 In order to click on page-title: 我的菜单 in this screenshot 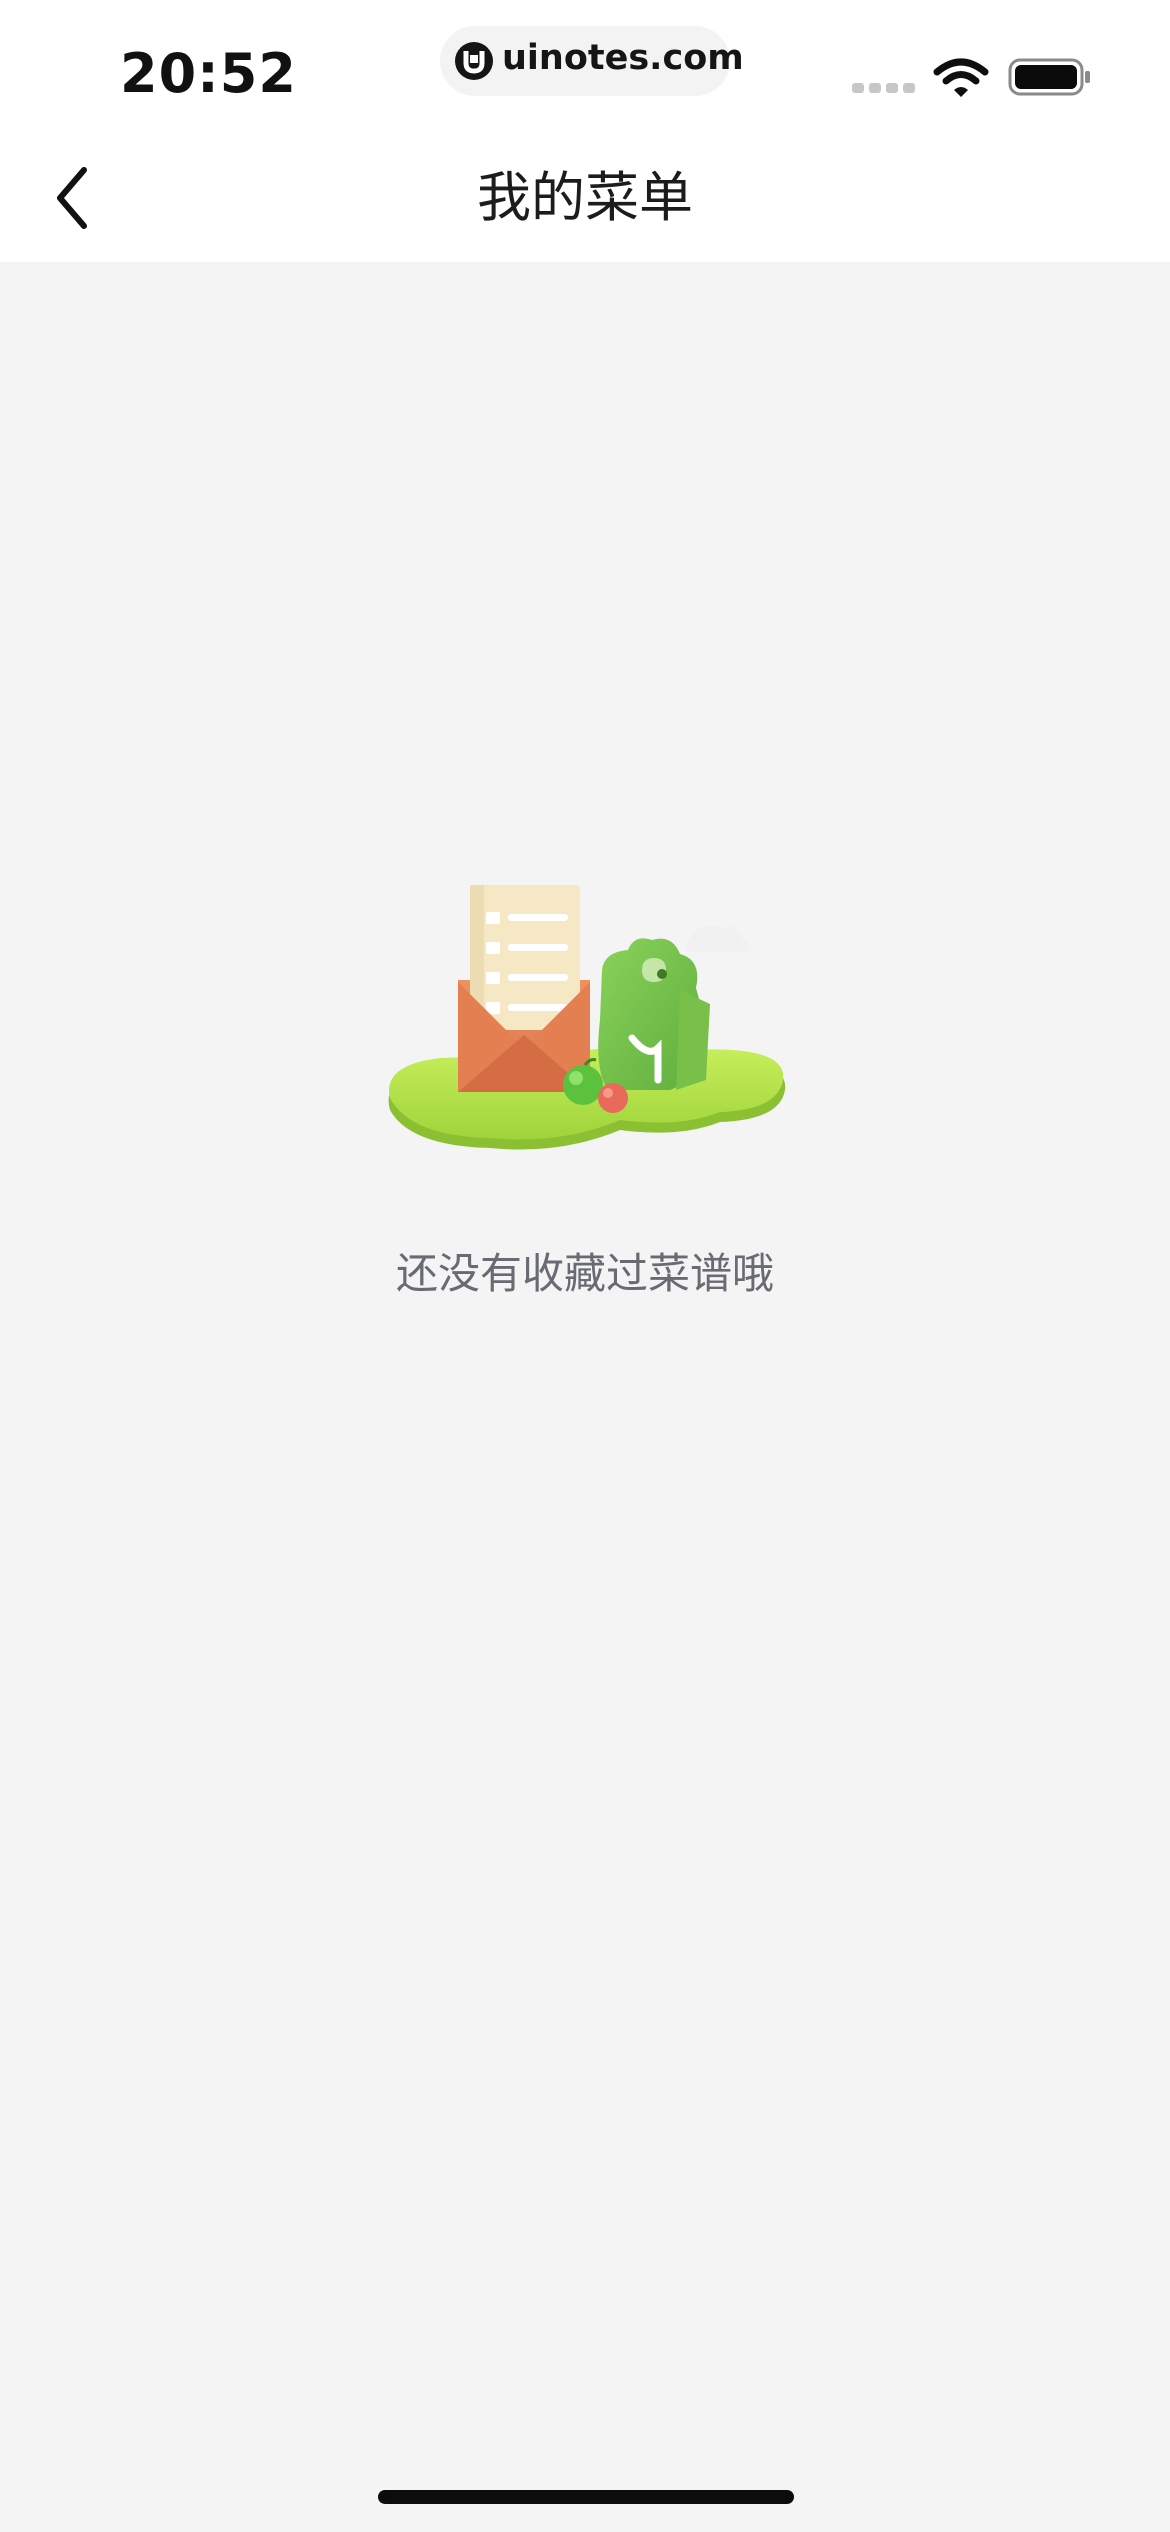, I will do `click(585, 197)`.